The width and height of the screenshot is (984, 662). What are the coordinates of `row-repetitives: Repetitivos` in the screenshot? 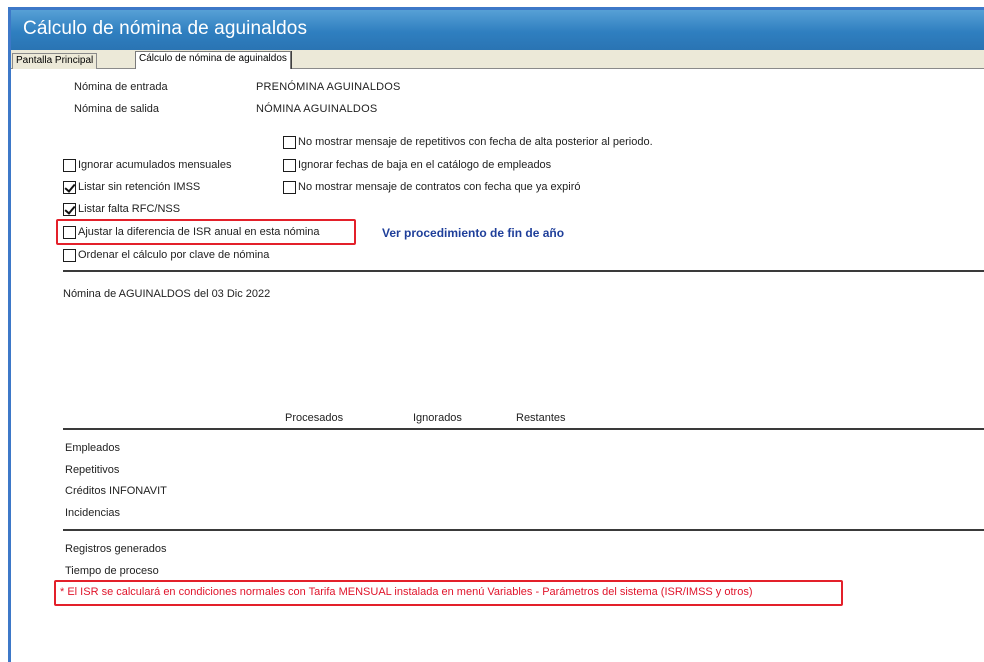 It's located at (92, 470).